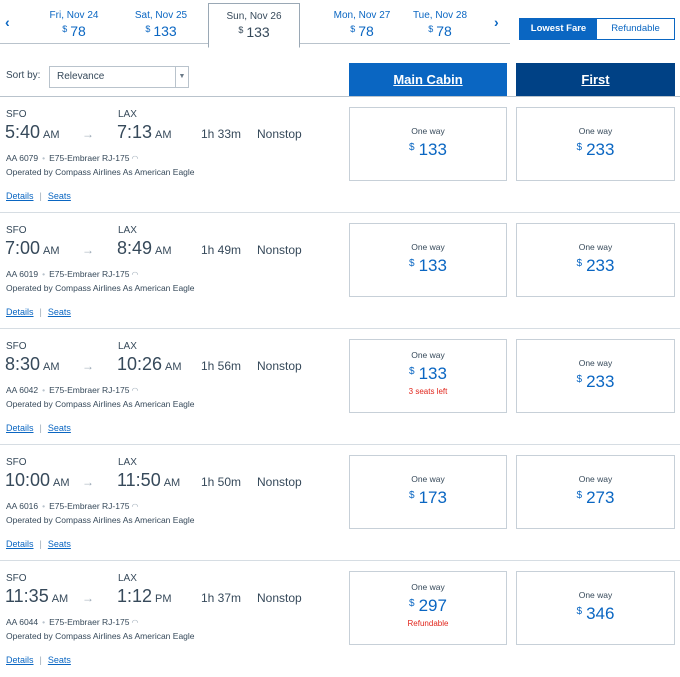  What do you see at coordinates (635, 29) in the screenshot?
I see `refundable-toggle: Refundable` at bounding box center [635, 29].